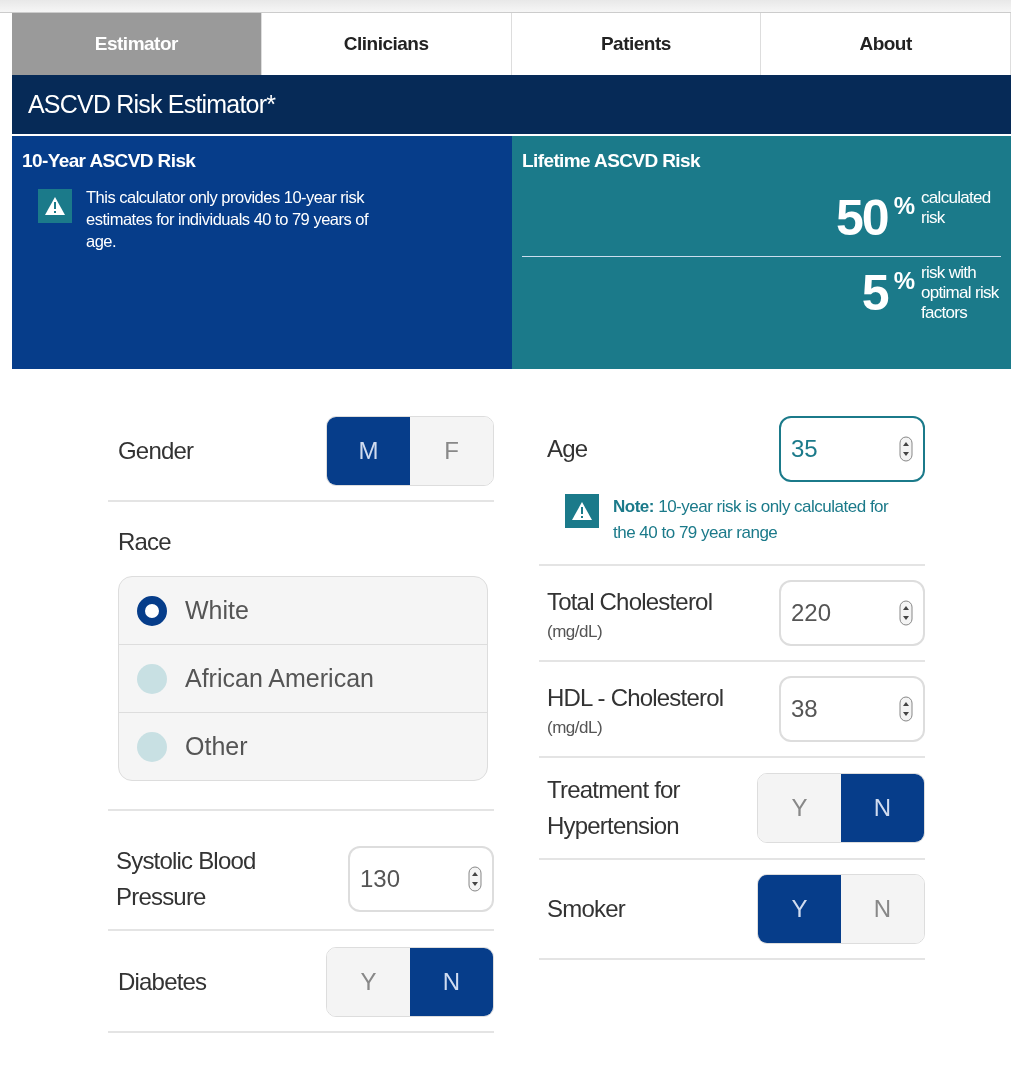 The width and height of the screenshot is (1011, 1073). Describe the element at coordinates (852, 613) in the screenshot. I see `number-field: 220` at that location.